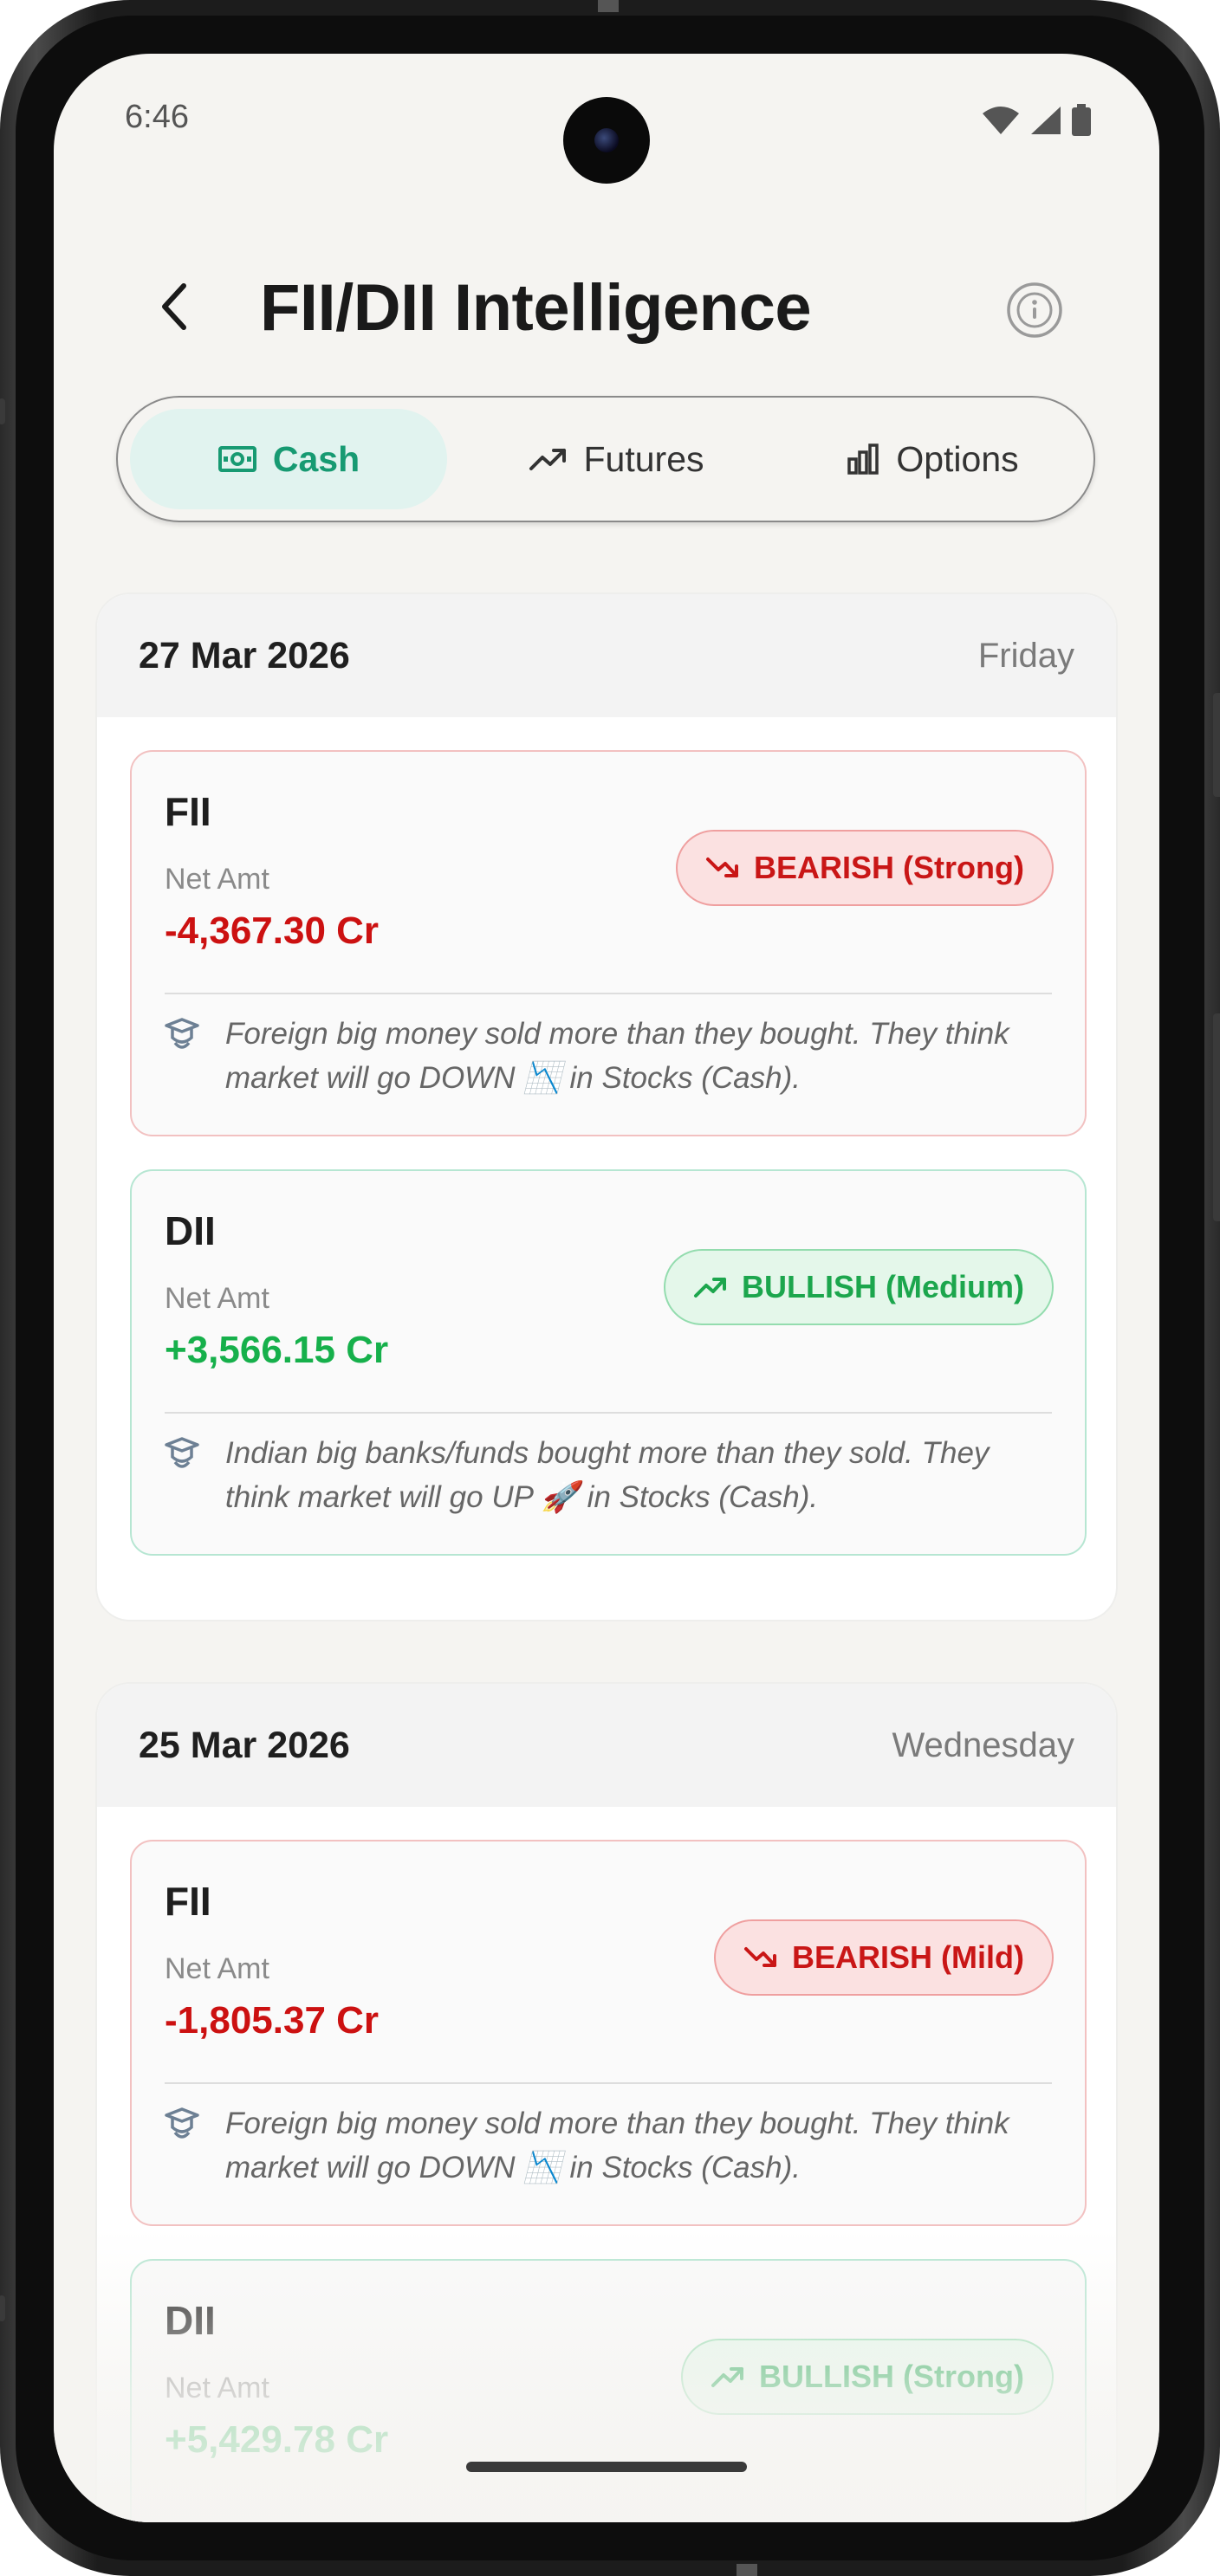 The height and width of the screenshot is (2576, 1220). I want to click on sentiment-badge: BULLISH (Strong), so click(867, 2377).